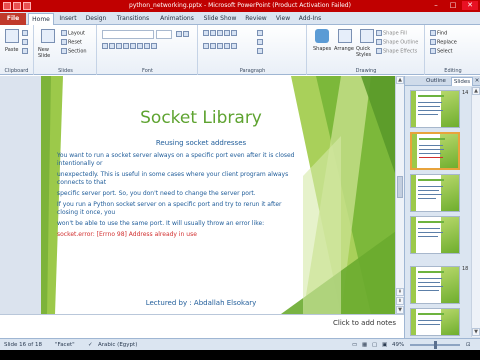 Image resolution: width=480 pixels, height=360 pixels. Describe the element at coordinates (435, 151) in the screenshot. I see `slide-thumbnail-selected` at that location.